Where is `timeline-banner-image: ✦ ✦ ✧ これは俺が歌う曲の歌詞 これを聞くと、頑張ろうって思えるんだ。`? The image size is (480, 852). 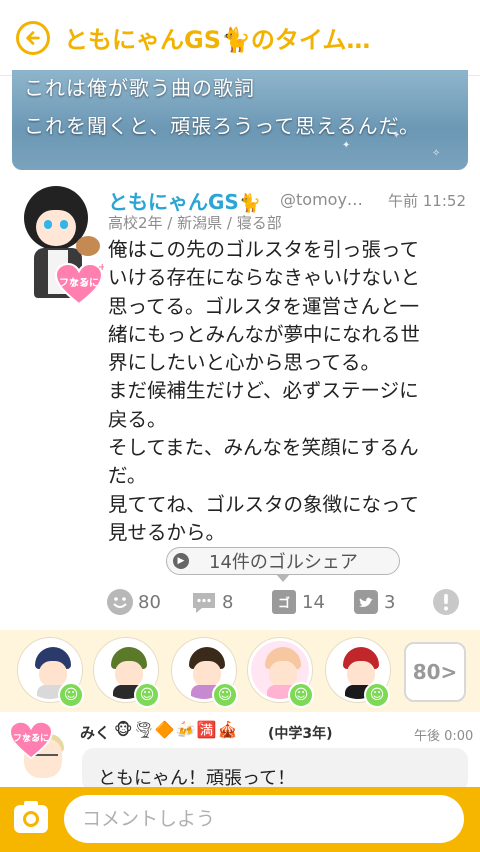
timeline-banner-image: ✦ ✦ ✧ これは俺が歌う曲の歌詞 これを聞くと、頑張ろうって思えるんだ。 is located at coordinates (240, 120).